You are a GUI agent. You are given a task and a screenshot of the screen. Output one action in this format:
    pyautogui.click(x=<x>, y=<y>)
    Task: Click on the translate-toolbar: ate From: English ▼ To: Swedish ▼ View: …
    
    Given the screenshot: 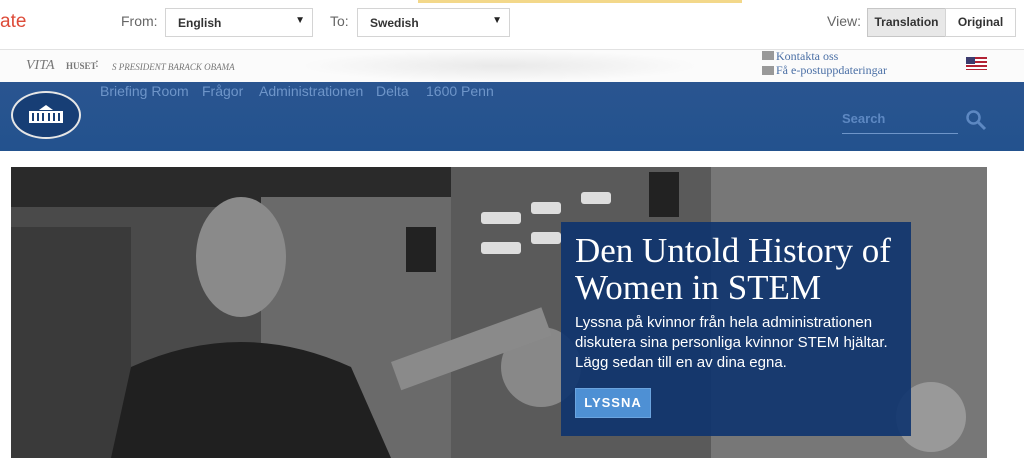 What is the action you would take?
    pyautogui.click(x=512, y=25)
    